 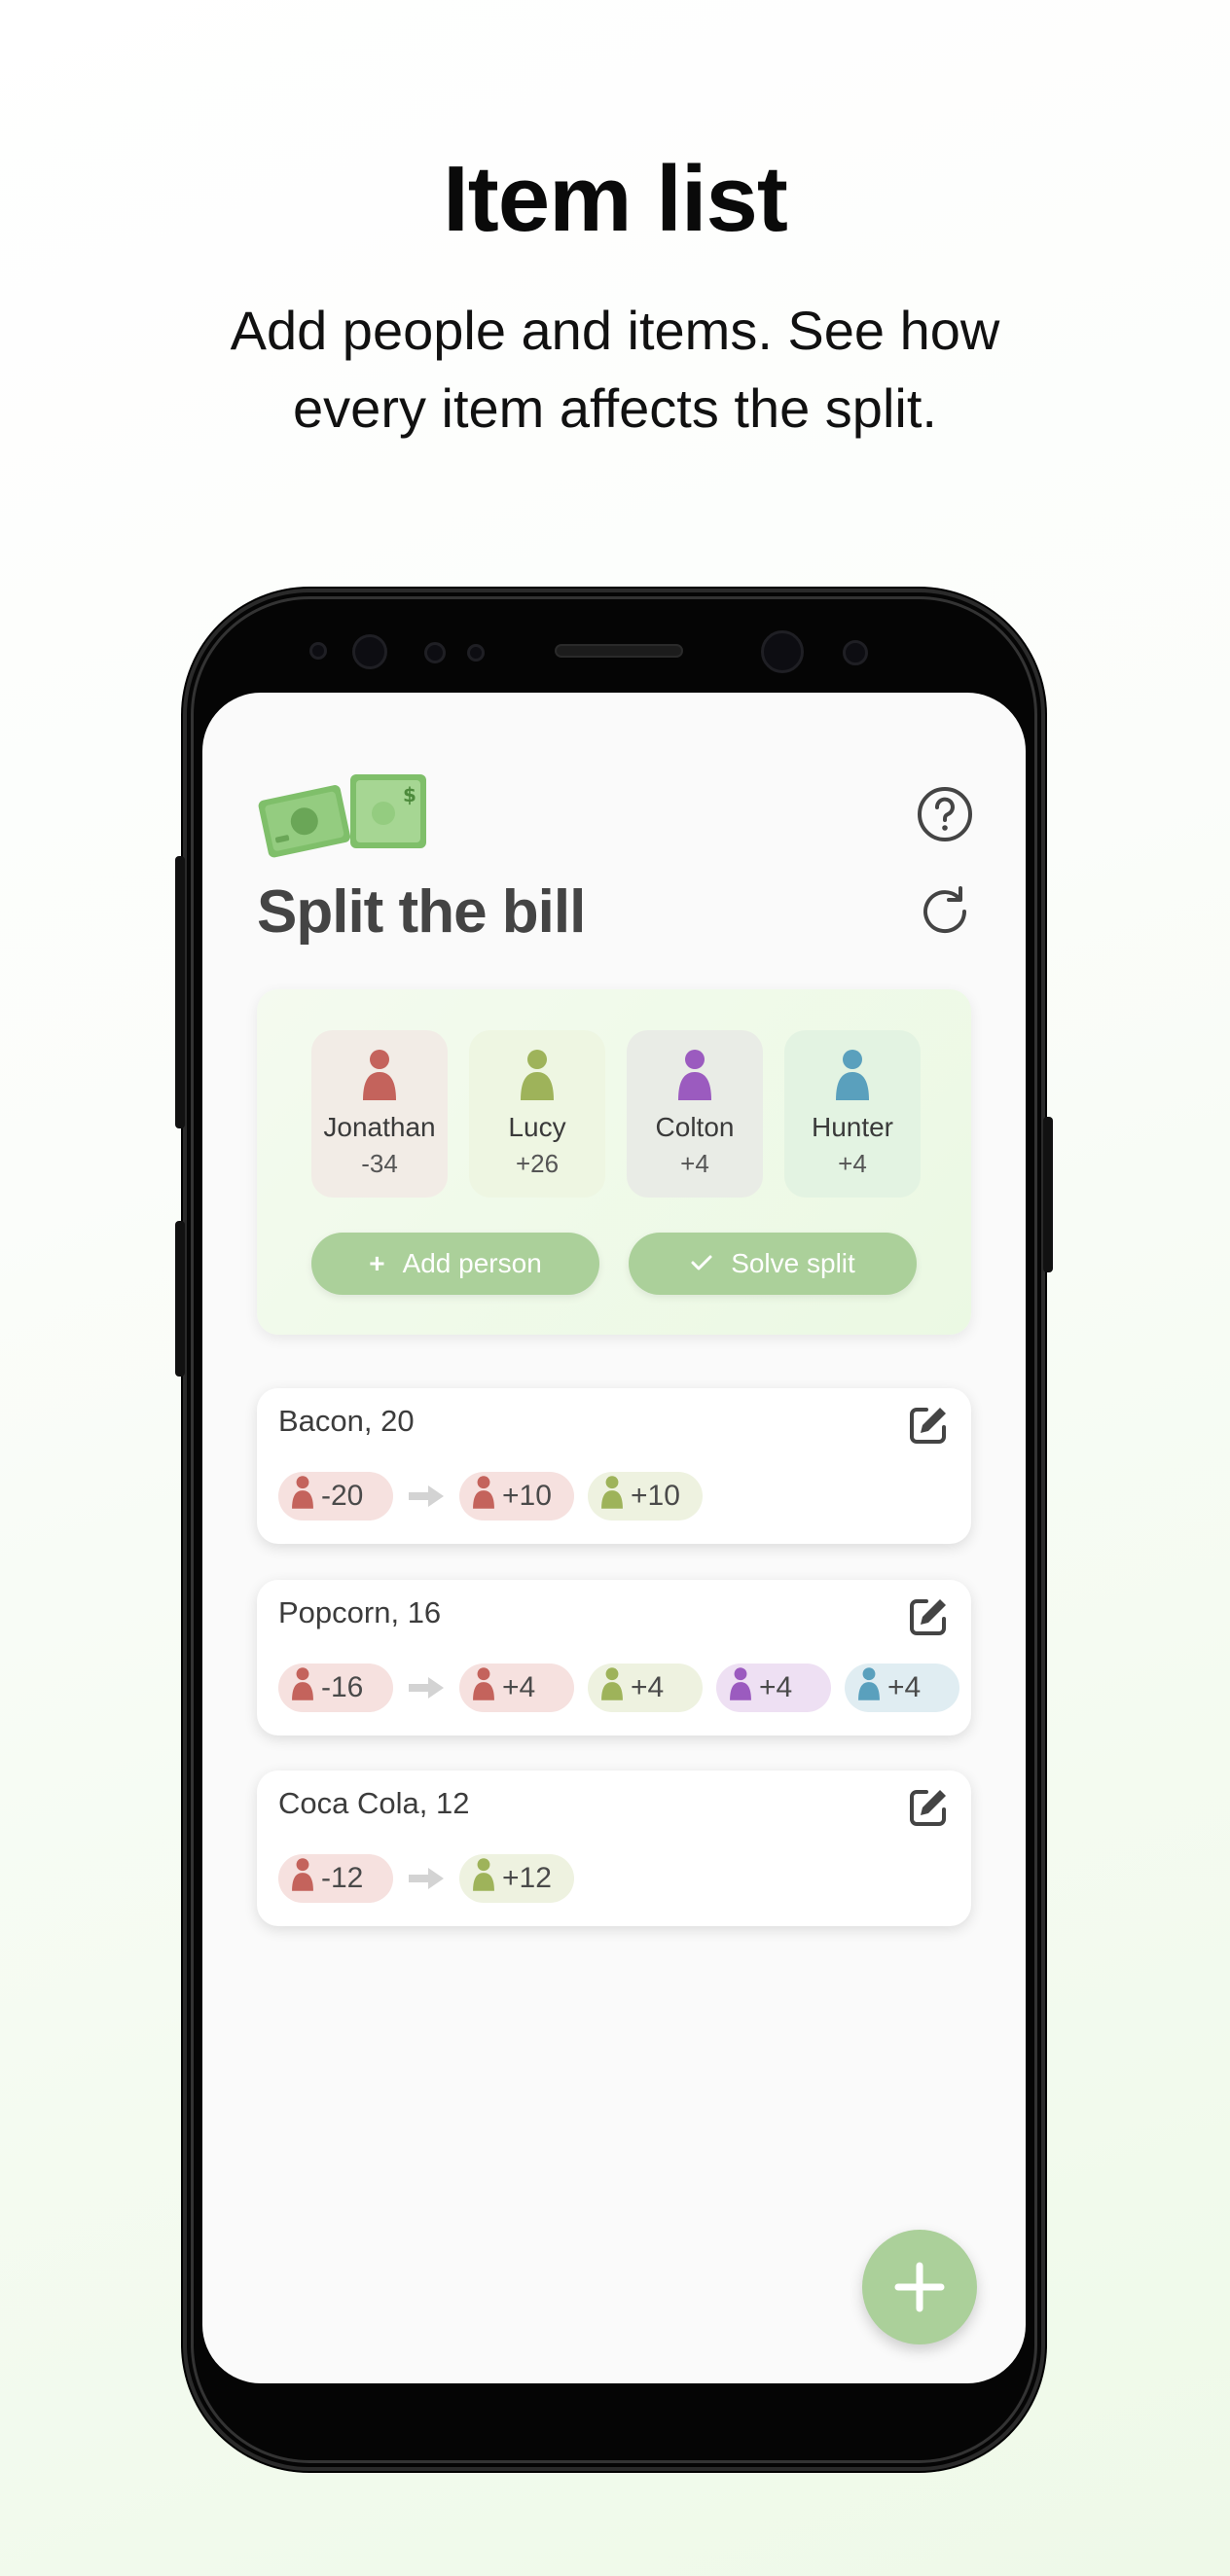 What do you see at coordinates (180, 992) in the screenshot?
I see `volume-button` at bounding box center [180, 992].